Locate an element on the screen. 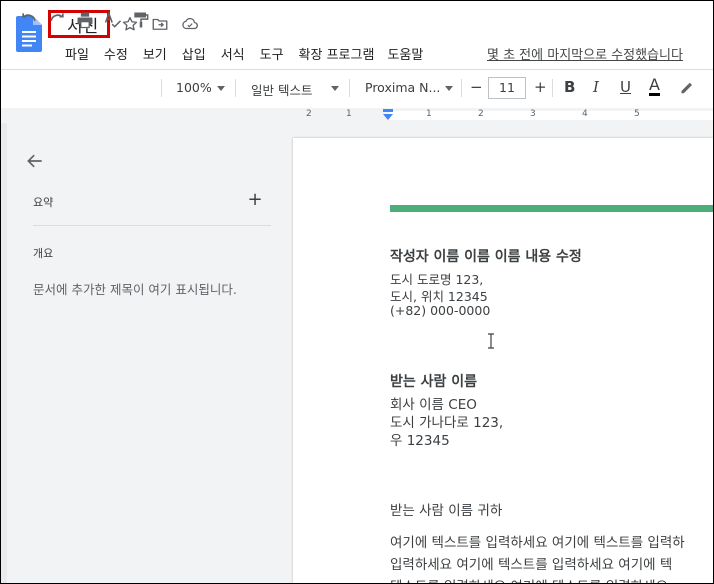 This screenshot has width=714, height=584. accent-rule is located at coordinates (551, 208).